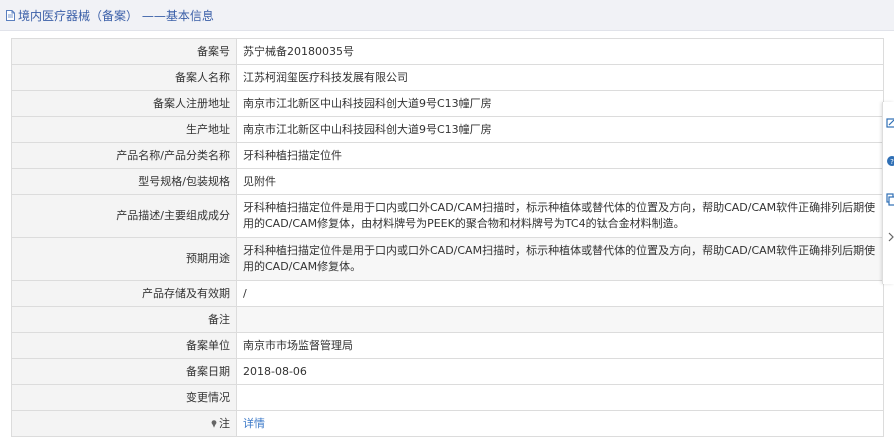 Image resolution: width=894 pixels, height=443 pixels. Describe the element at coordinates (124, 319) in the screenshot. I see `field-label-remarks: 备注` at that location.